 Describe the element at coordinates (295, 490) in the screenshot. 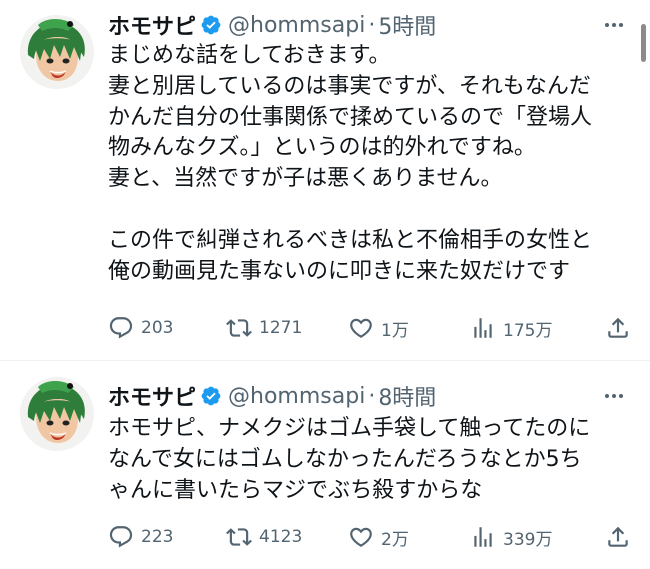

I see `tweet-text-line: ゃんに書いたらマジでぶち殺すからな` at that location.